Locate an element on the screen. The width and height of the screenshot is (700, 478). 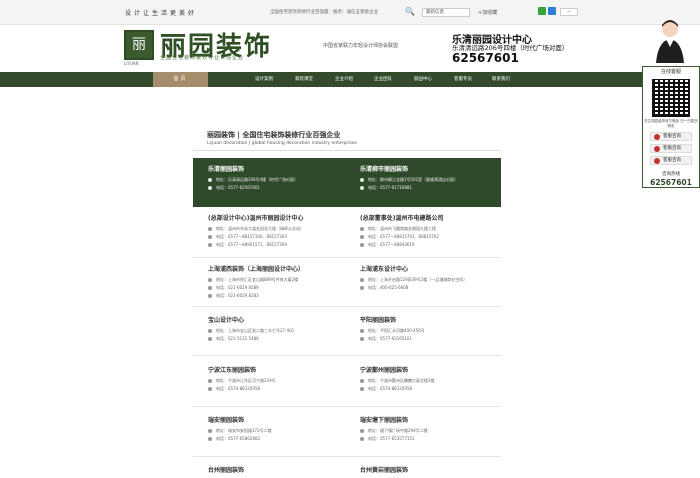
alliance-text: 中国省家联力年轻设计师协会联盟 is located at coordinates (361, 46).